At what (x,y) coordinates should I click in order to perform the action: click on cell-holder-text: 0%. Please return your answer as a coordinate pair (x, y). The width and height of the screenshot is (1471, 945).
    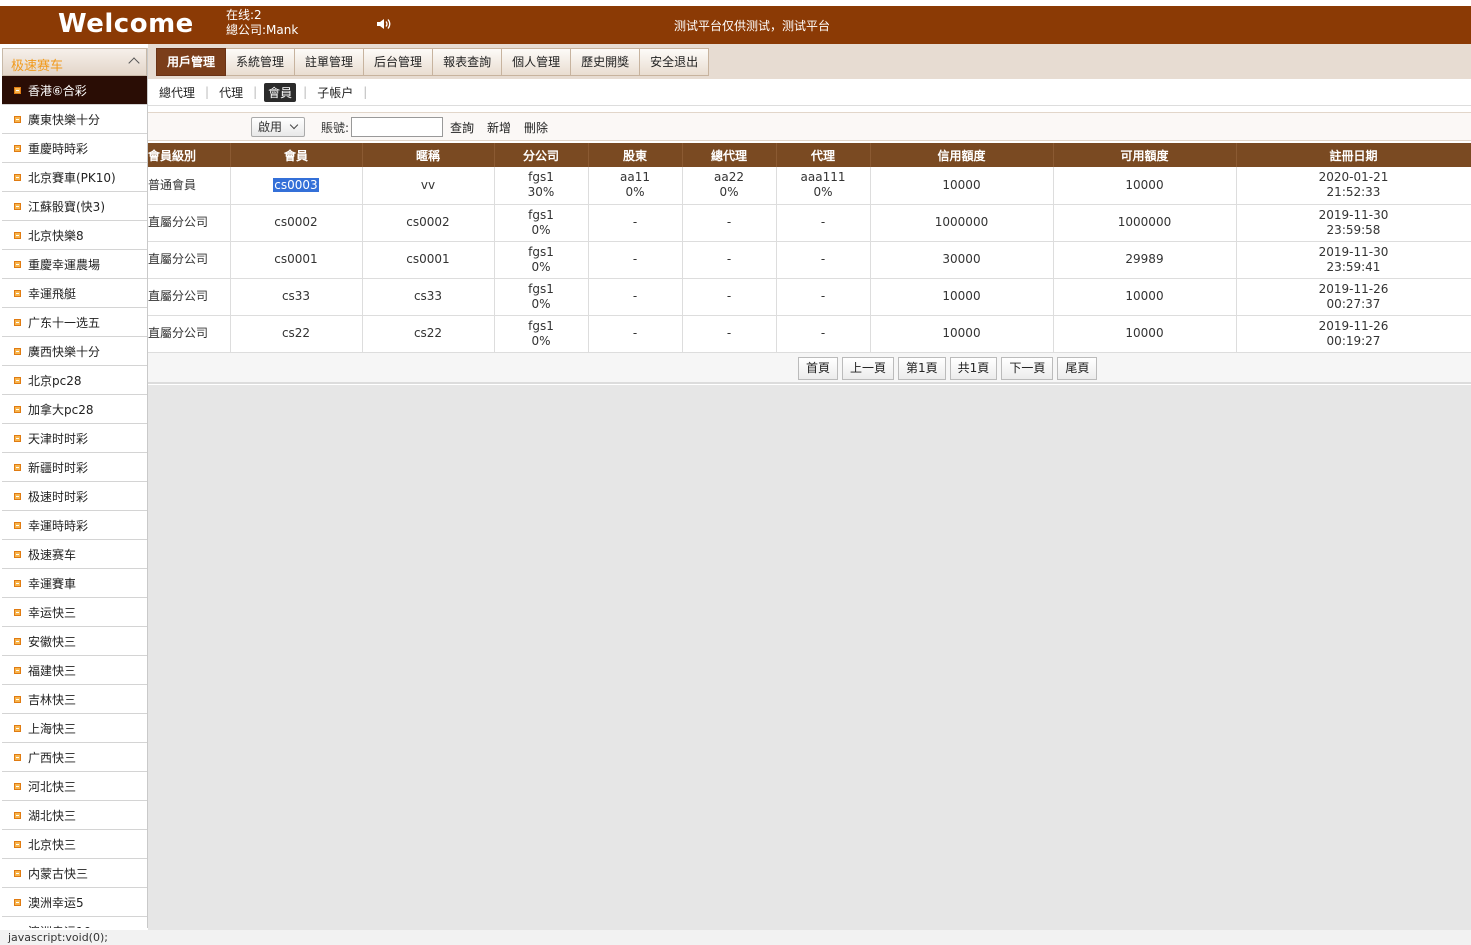
    Looking at the image, I should click on (635, 192).